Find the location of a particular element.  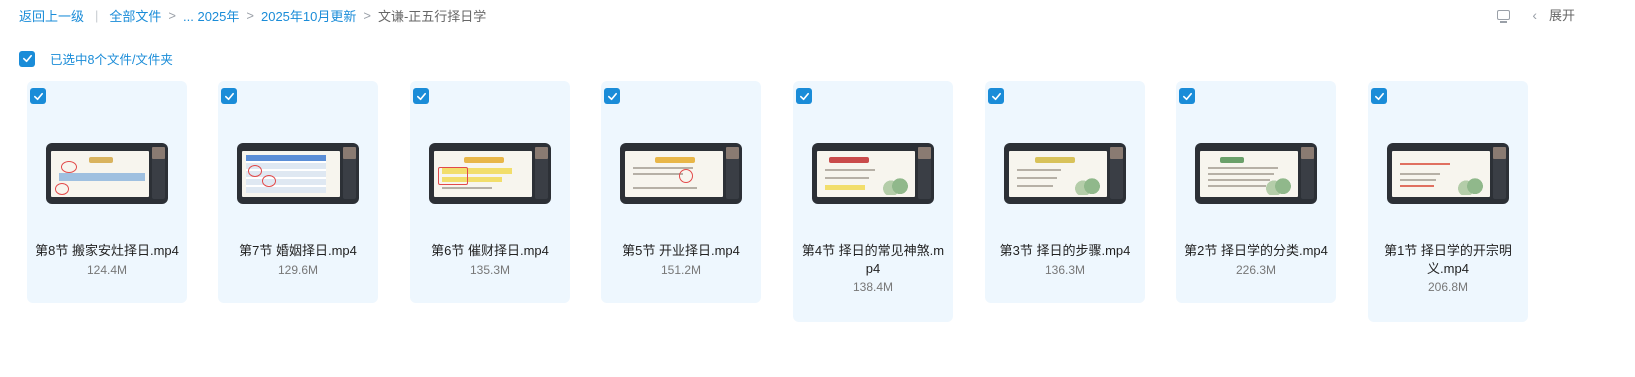

file-name: 第2节 择日学的分类.mp4 is located at coordinates (1256, 251).